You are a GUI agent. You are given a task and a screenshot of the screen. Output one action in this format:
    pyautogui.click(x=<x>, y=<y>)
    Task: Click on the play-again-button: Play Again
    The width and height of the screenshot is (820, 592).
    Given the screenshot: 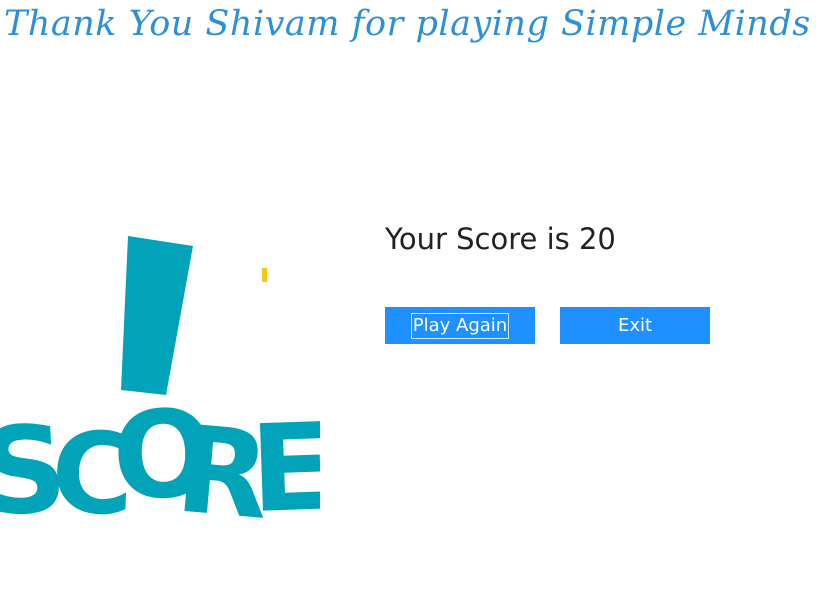 What is the action you would take?
    pyautogui.click(x=460, y=325)
    